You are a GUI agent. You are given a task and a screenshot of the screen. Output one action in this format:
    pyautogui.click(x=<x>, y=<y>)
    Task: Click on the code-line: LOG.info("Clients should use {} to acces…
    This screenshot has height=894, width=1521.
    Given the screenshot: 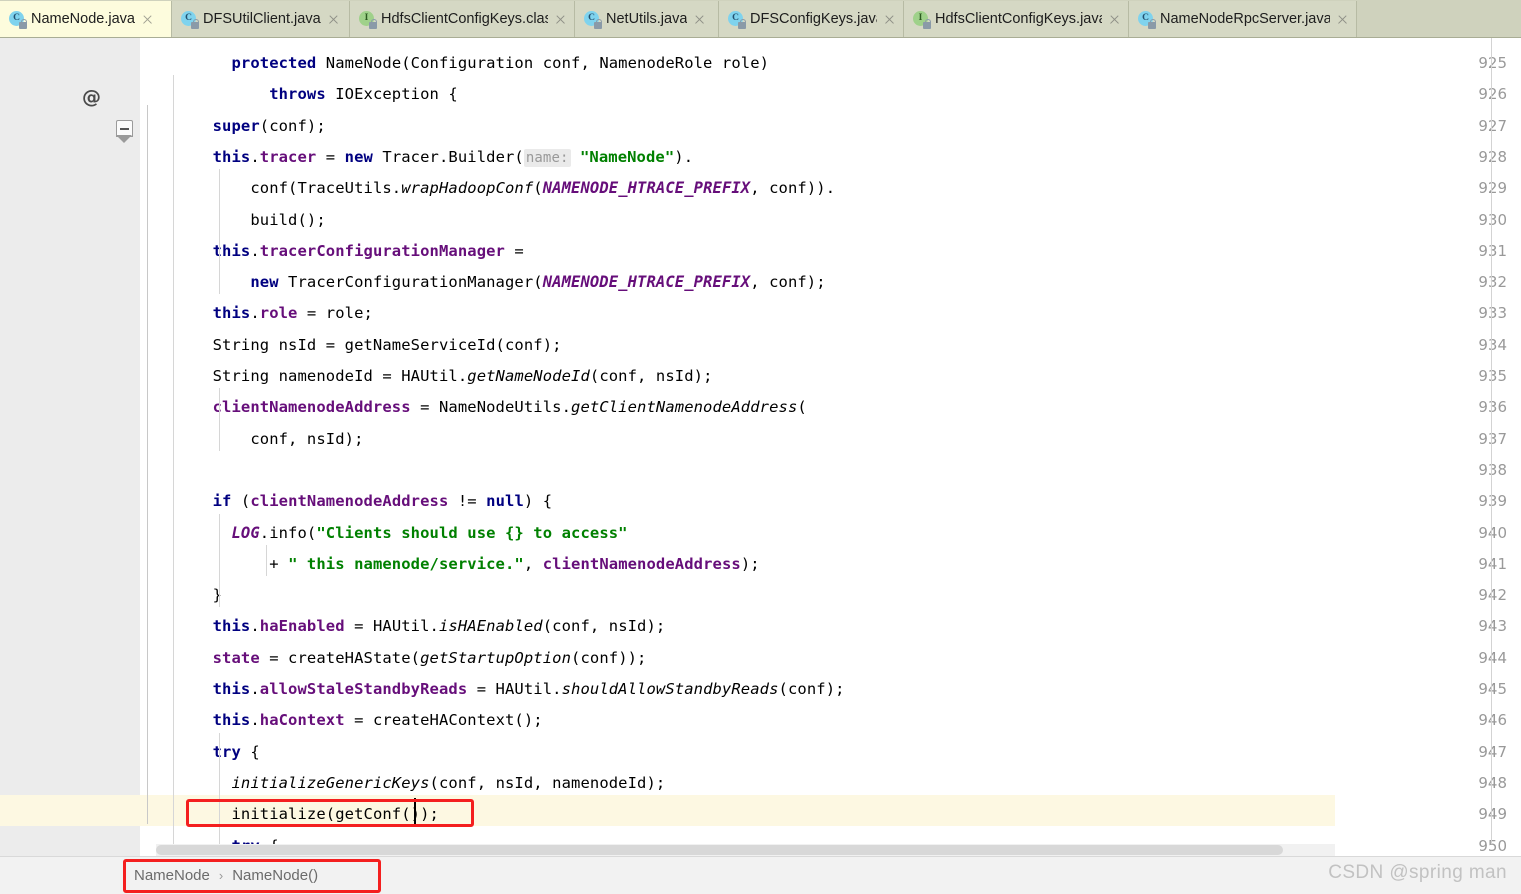 What is the action you would take?
    pyautogui.click(x=392, y=533)
    